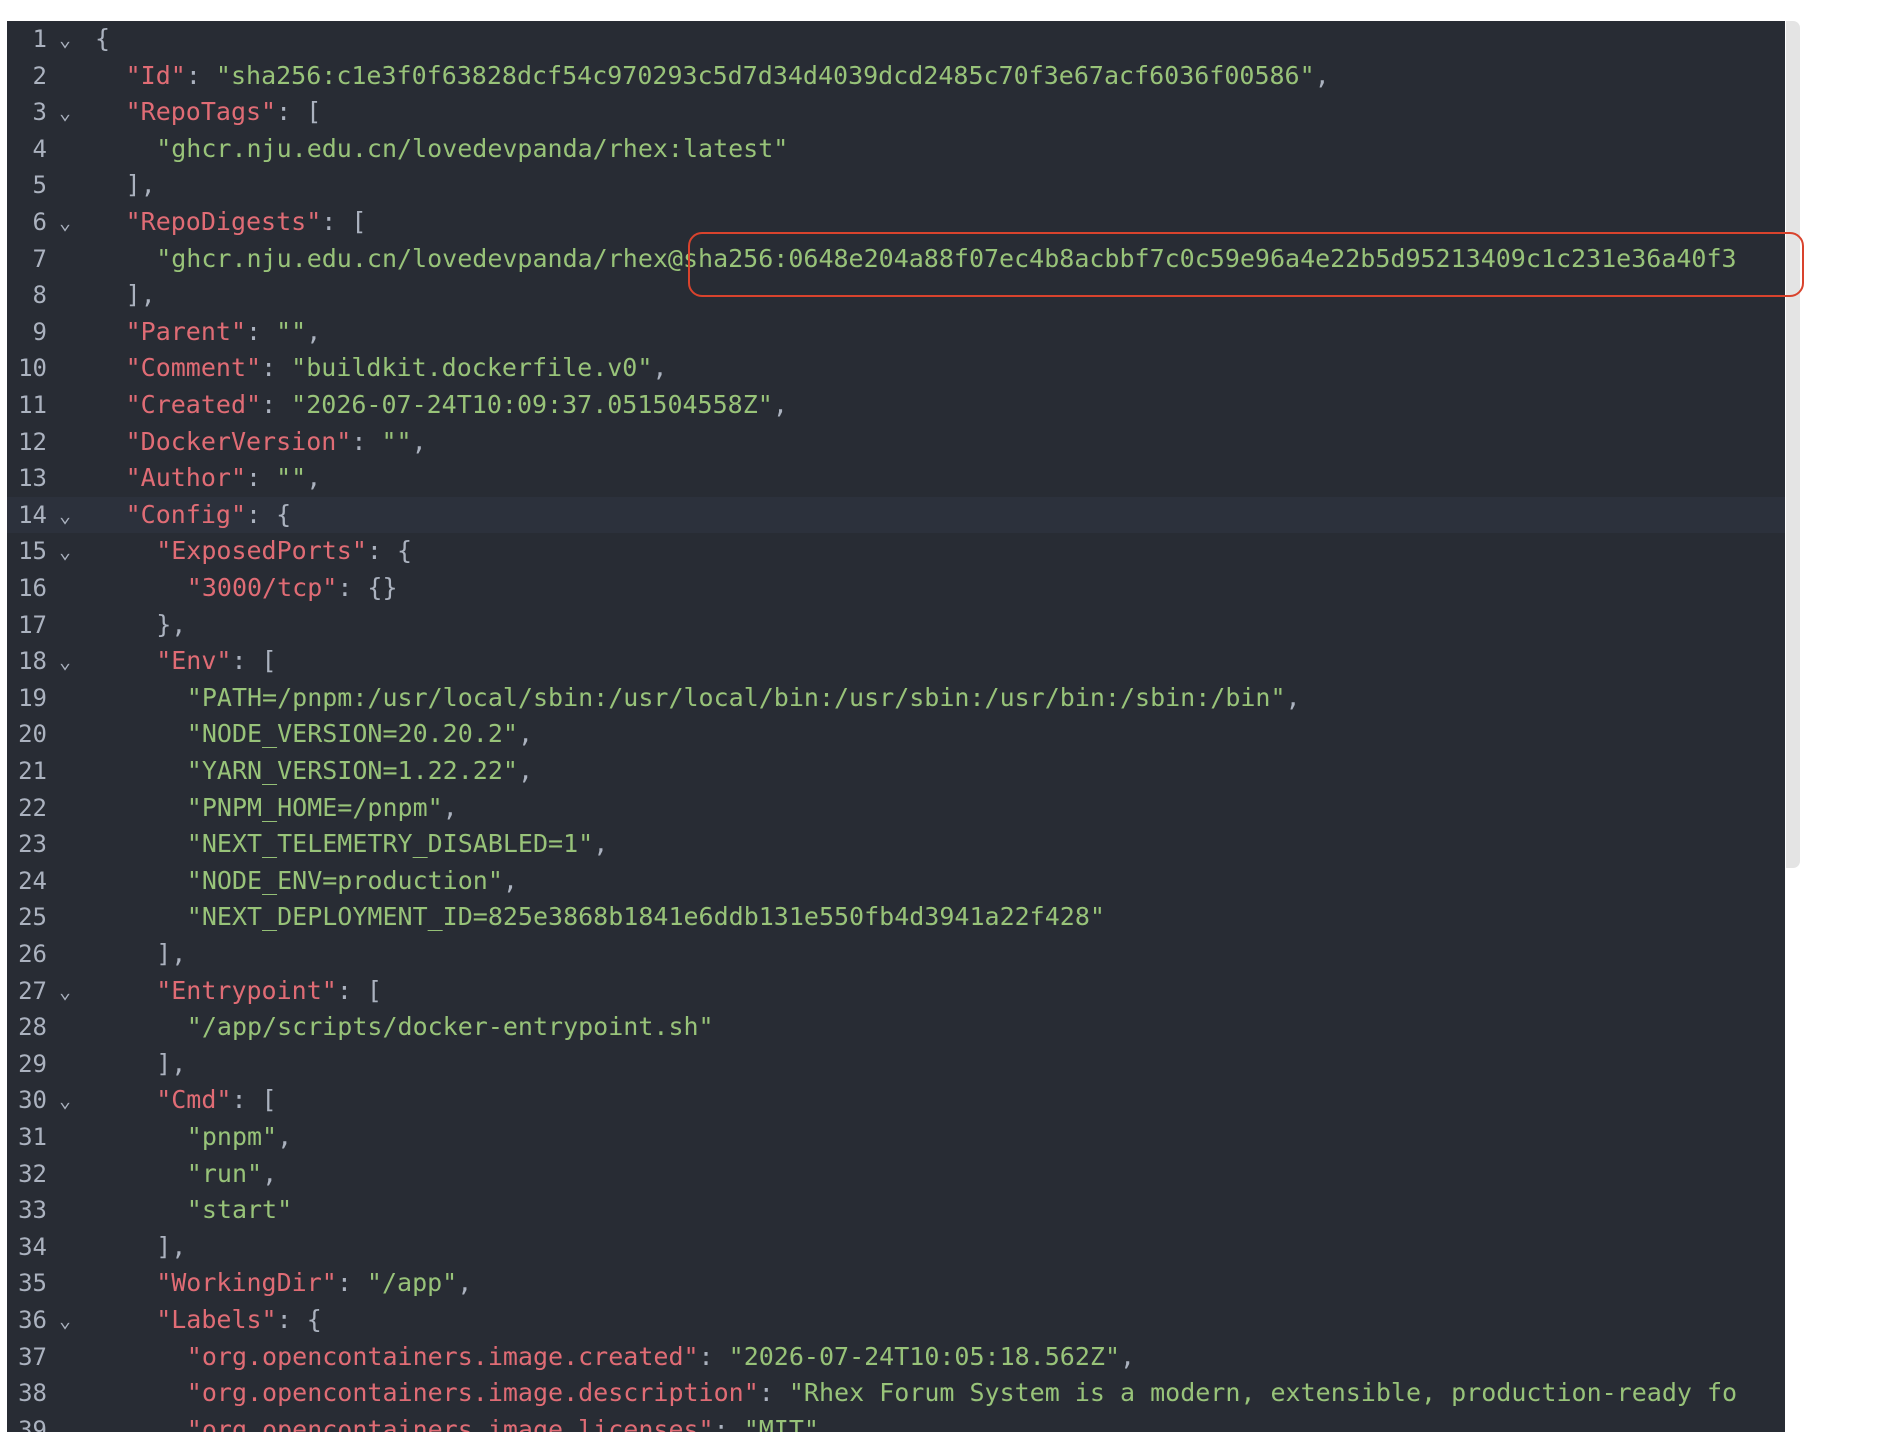 The height and width of the screenshot is (1432, 1900). What do you see at coordinates (276, 442) in the screenshot?
I see `code-text: "DockerVersion": "",` at bounding box center [276, 442].